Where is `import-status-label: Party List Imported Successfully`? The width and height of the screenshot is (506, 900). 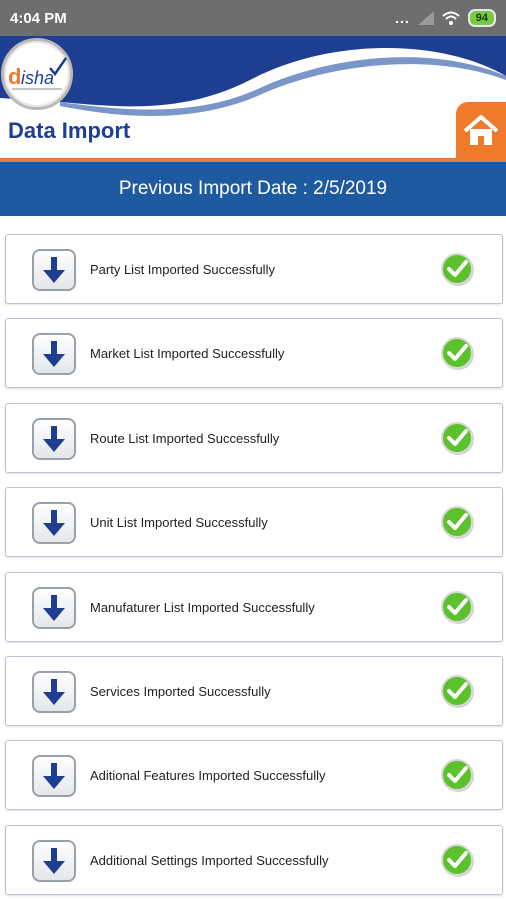
import-status-label: Party List Imported Successfully is located at coordinates (182, 269).